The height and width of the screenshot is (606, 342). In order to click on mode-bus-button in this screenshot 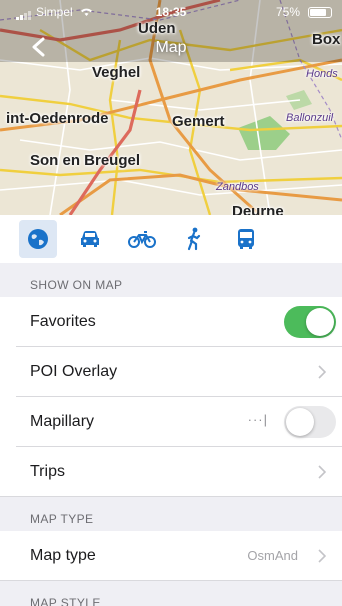, I will do `click(246, 239)`.